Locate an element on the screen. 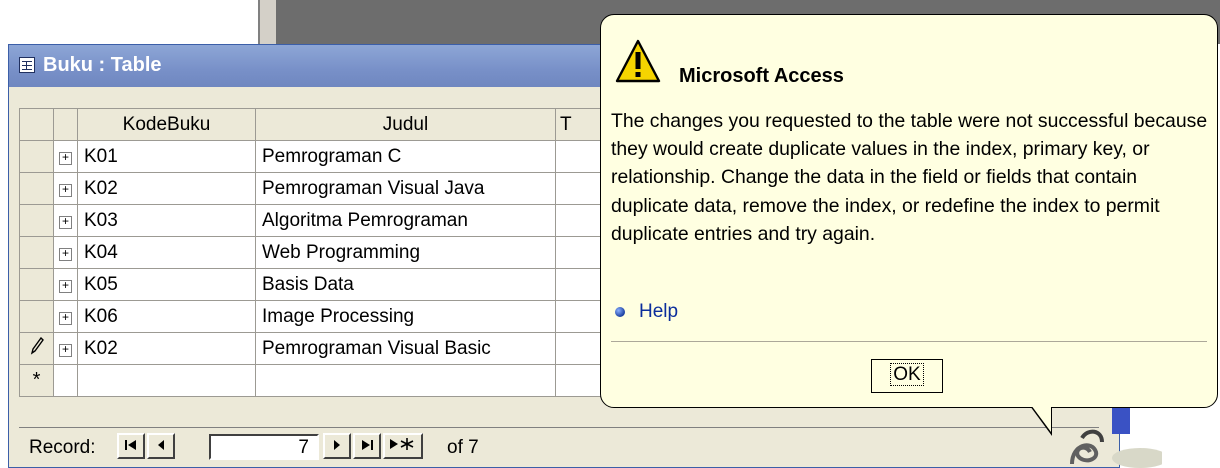  cell-judul: Basis Data is located at coordinates (405, 284).